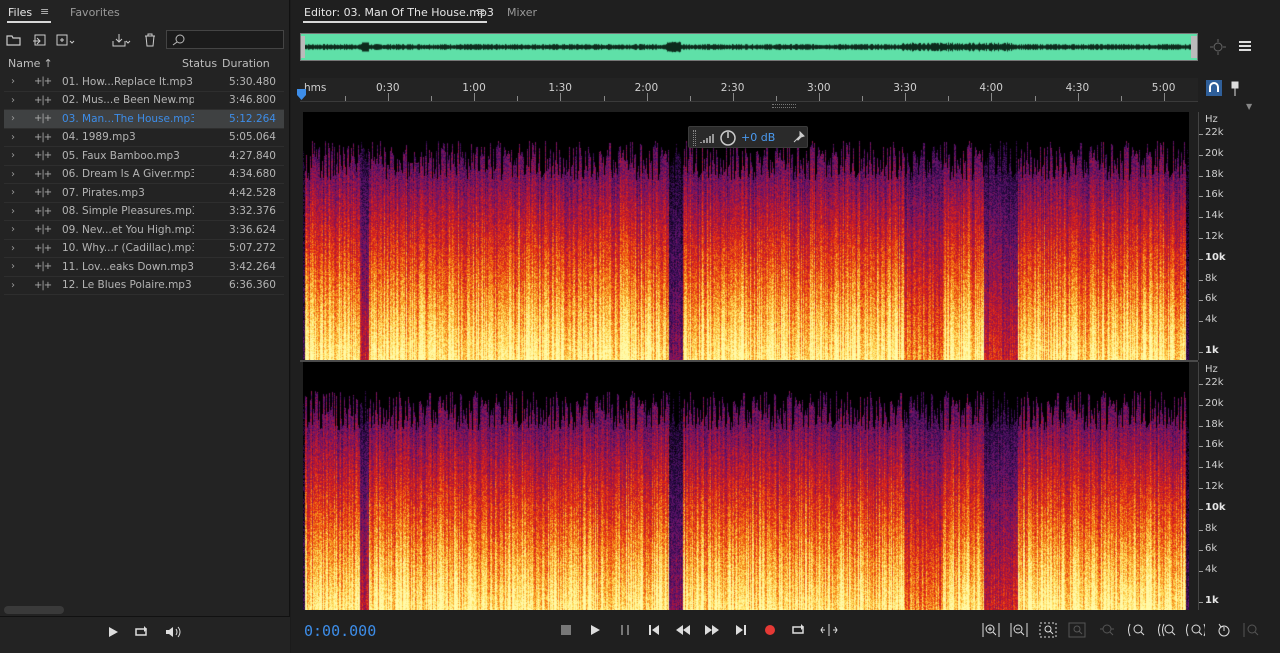  What do you see at coordinates (142, 632) in the screenshot?
I see `loop-preview-icon` at bounding box center [142, 632].